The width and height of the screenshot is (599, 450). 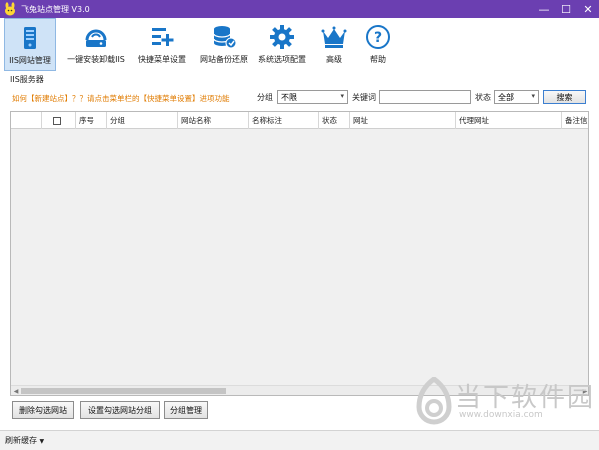 I want to click on tool-install-iis: 一键安装卸载IIS, so click(x=96, y=44).